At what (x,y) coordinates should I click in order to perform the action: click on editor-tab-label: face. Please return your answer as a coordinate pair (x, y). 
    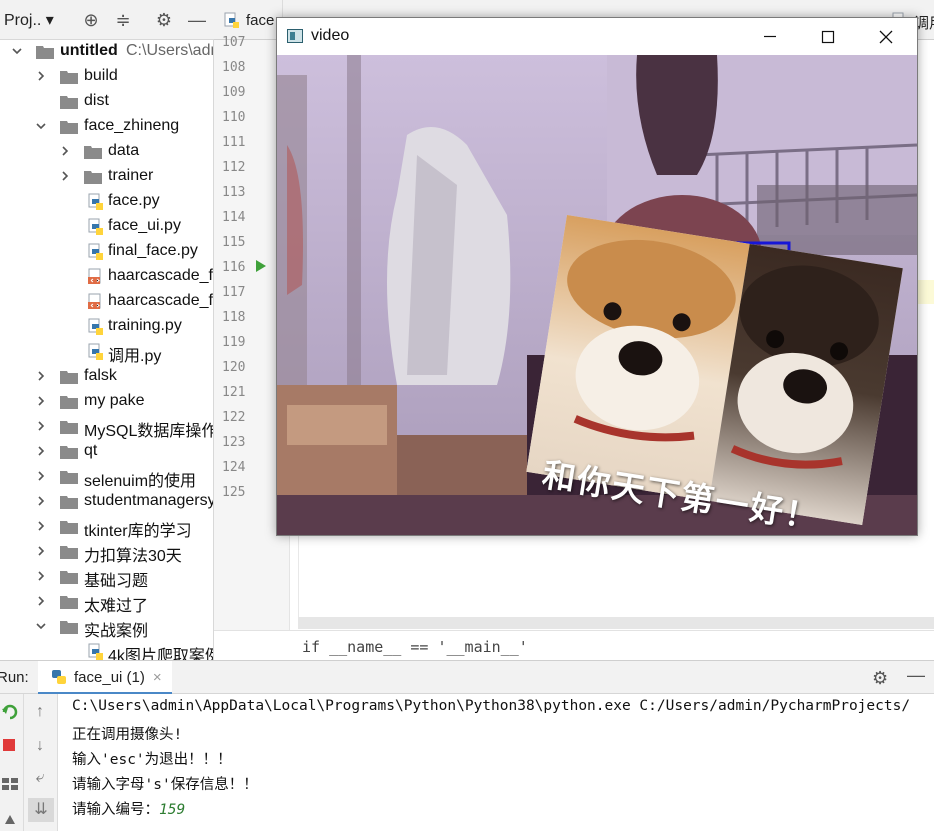
    Looking at the image, I should click on (260, 20).